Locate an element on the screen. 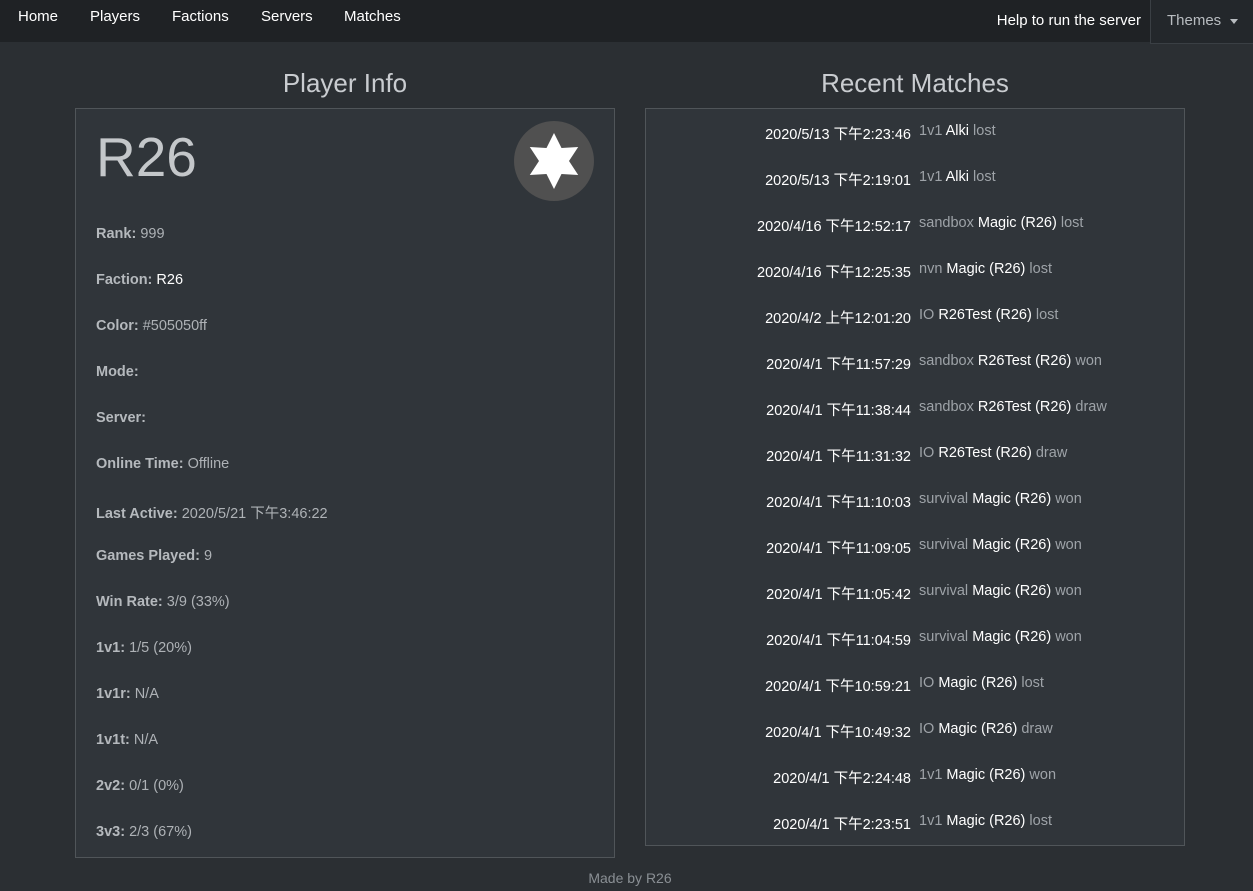 This screenshot has width=1253, height=891. info-value: 3/9 (33%) is located at coordinates (198, 602).